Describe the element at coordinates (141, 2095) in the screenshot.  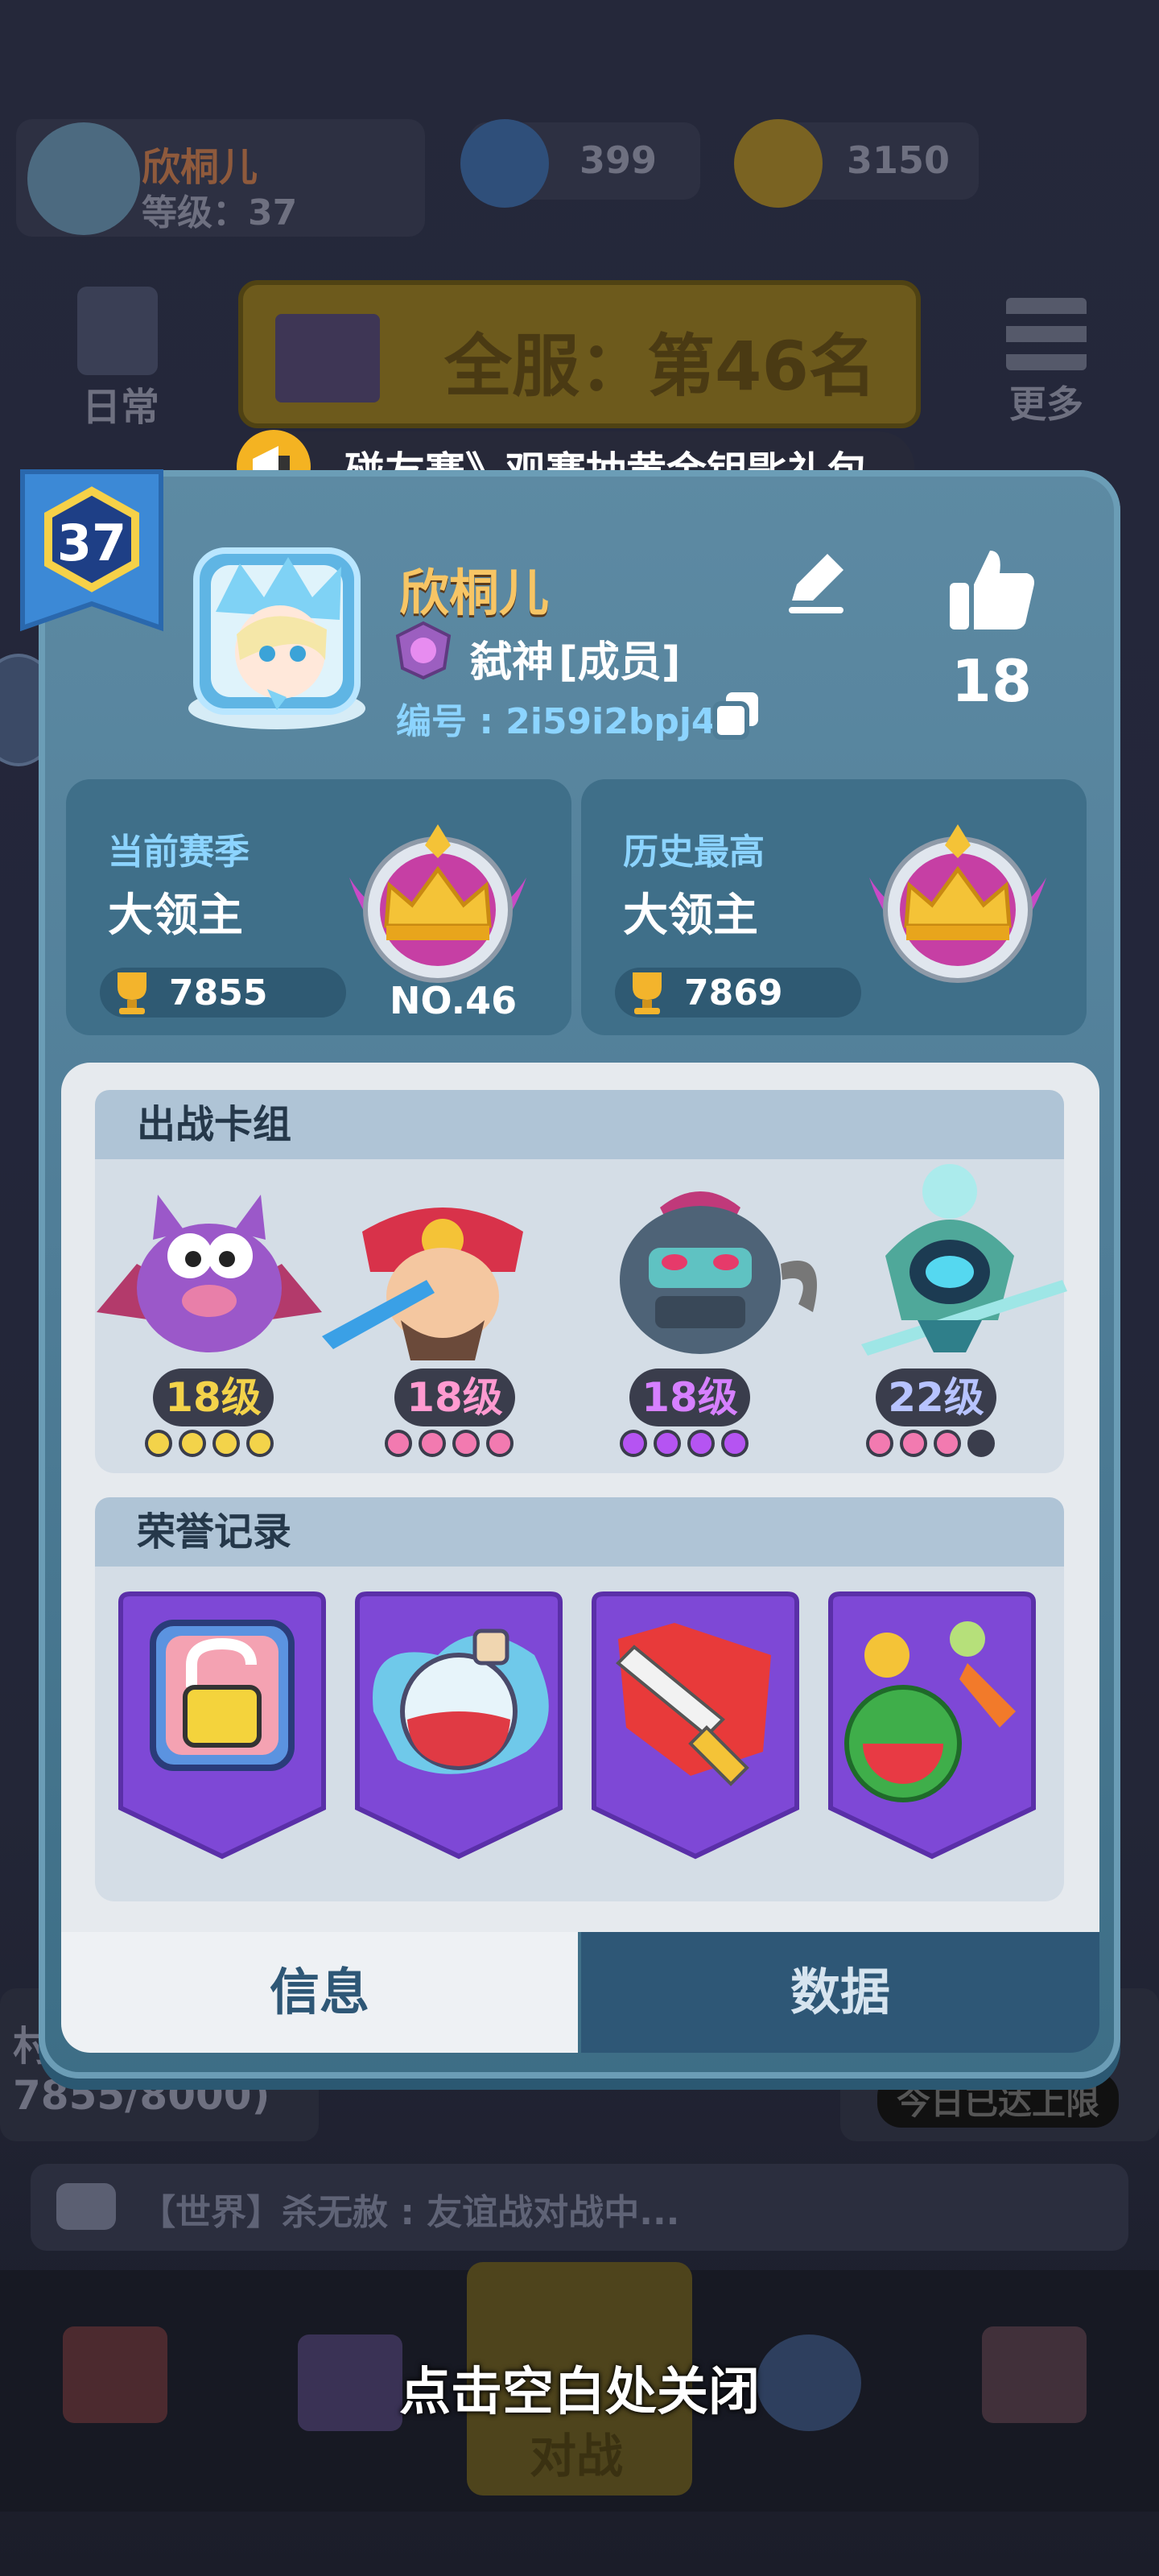
I see `progress-text: 7855/8000)` at that location.